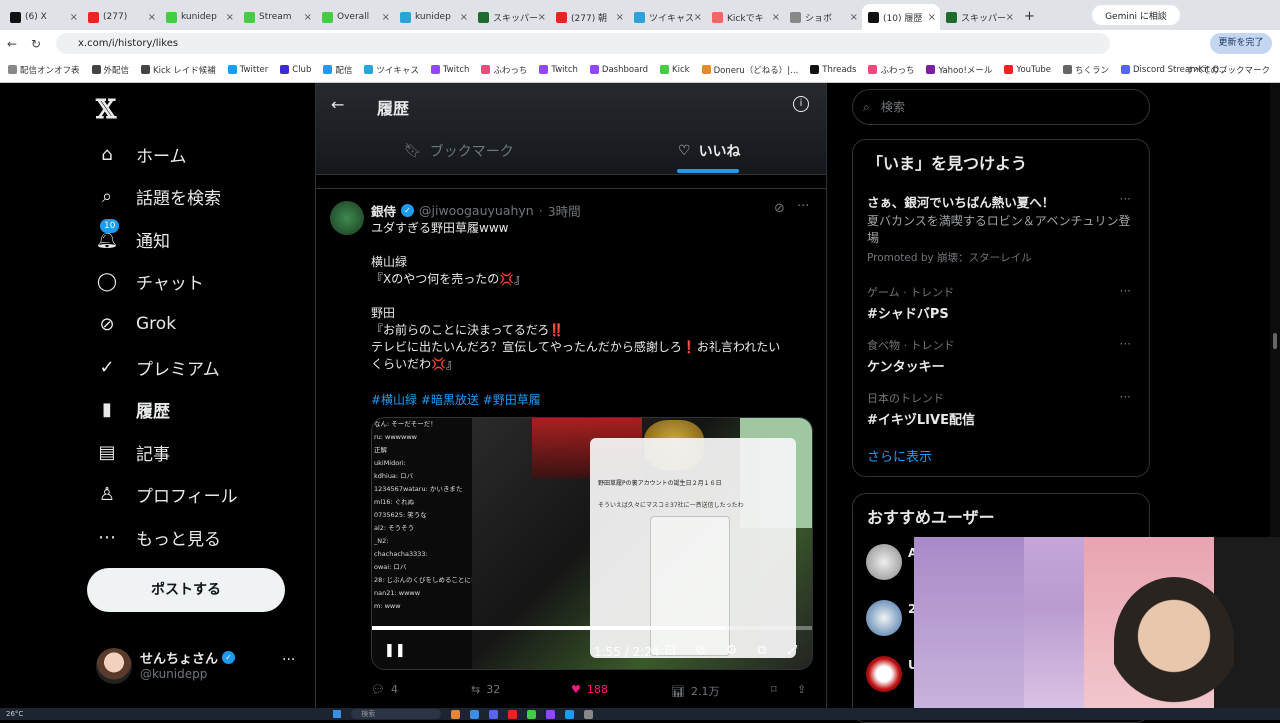 The height and width of the screenshot is (723, 1280). Describe the element at coordinates (1241, 43) in the screenshot. I see `update-button: 更新を完了` at that location.